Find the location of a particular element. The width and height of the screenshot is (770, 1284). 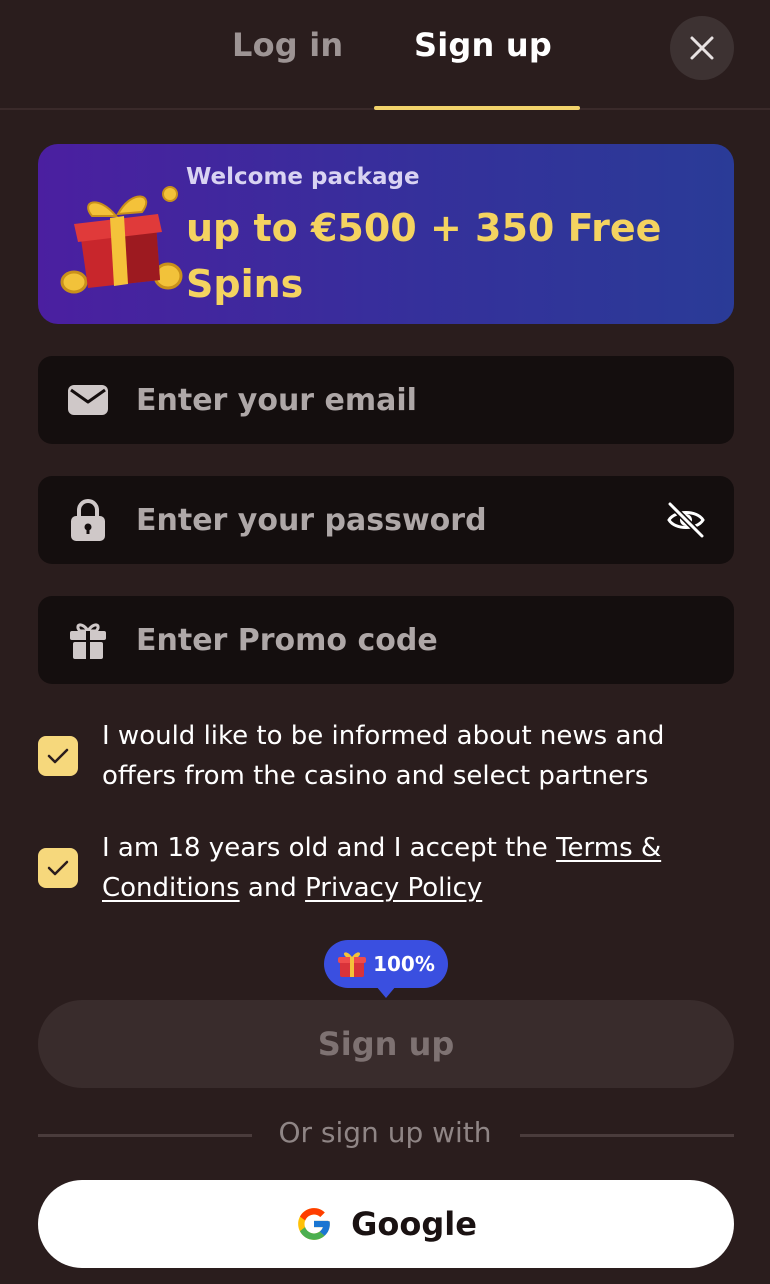

gift-box-icon is located at coordinates (352, 964).